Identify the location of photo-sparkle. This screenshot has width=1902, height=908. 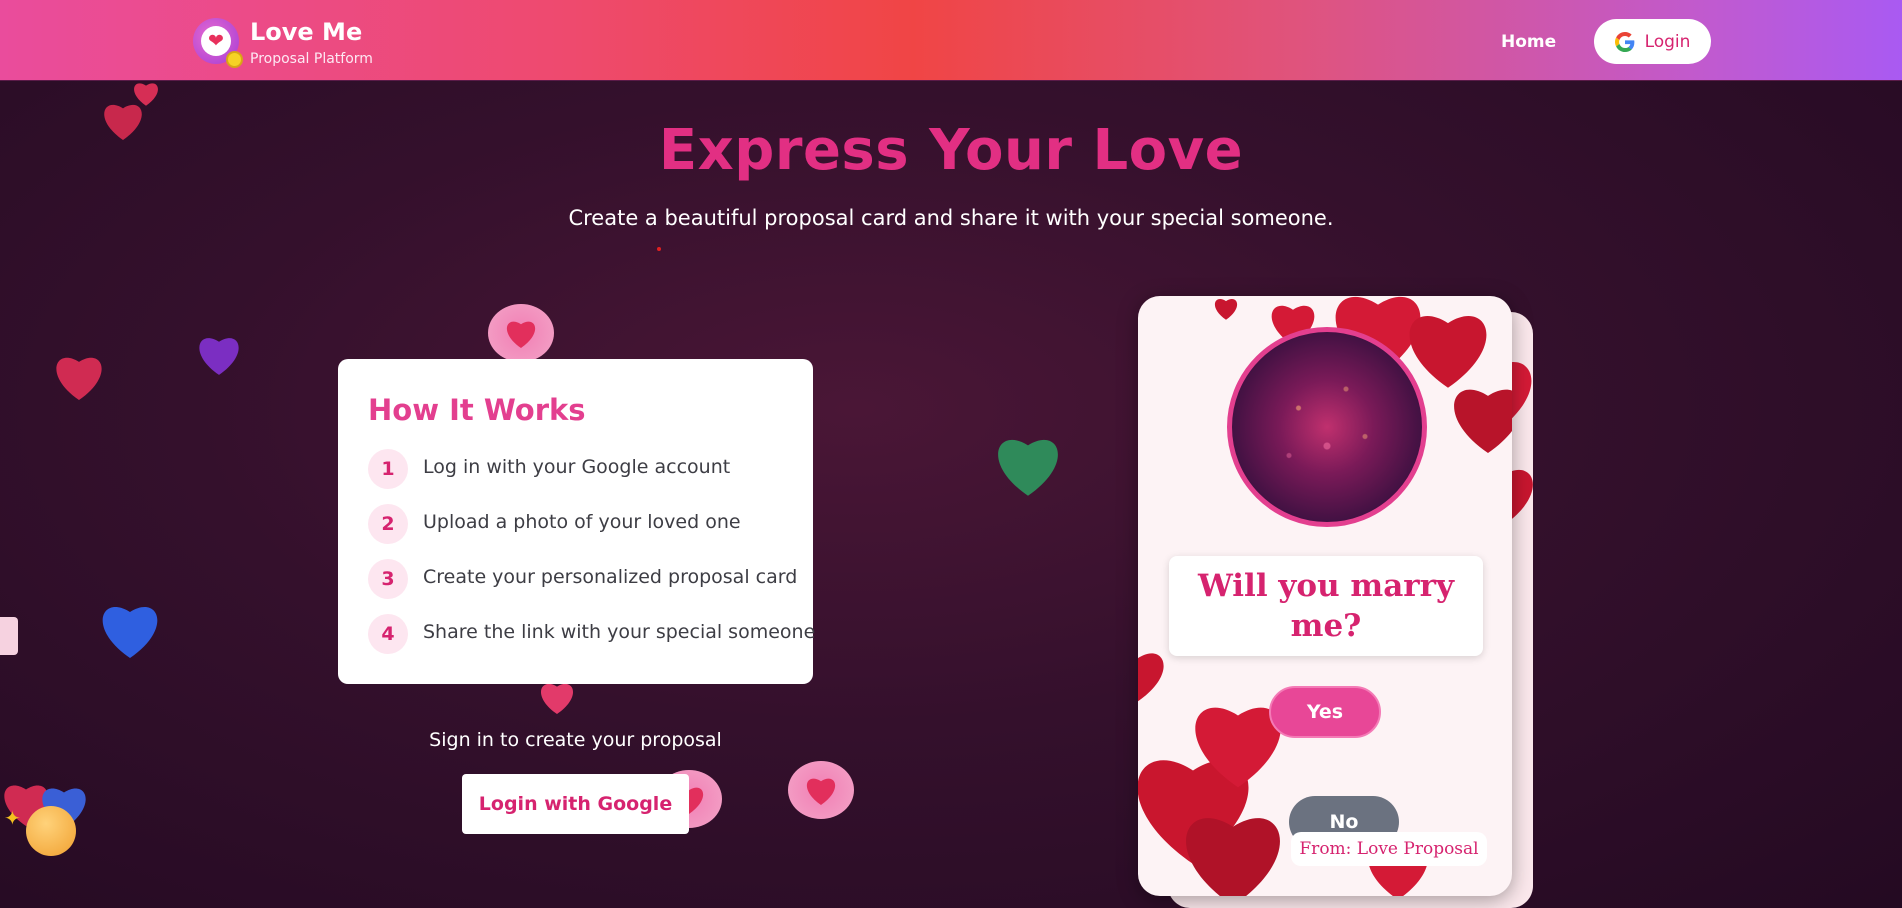
(1327, 427).